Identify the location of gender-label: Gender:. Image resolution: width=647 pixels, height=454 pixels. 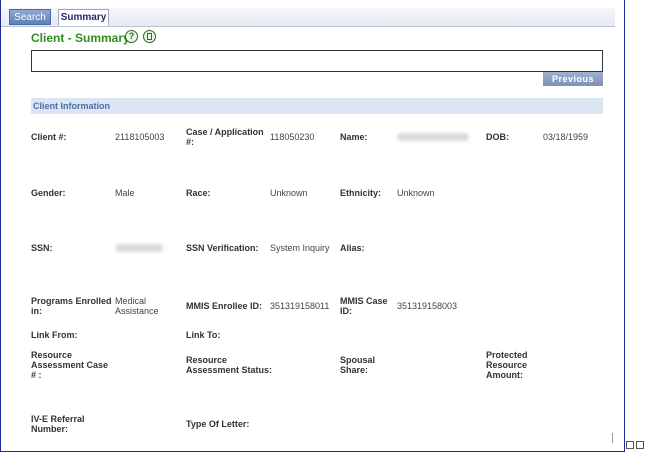
(48, 193).